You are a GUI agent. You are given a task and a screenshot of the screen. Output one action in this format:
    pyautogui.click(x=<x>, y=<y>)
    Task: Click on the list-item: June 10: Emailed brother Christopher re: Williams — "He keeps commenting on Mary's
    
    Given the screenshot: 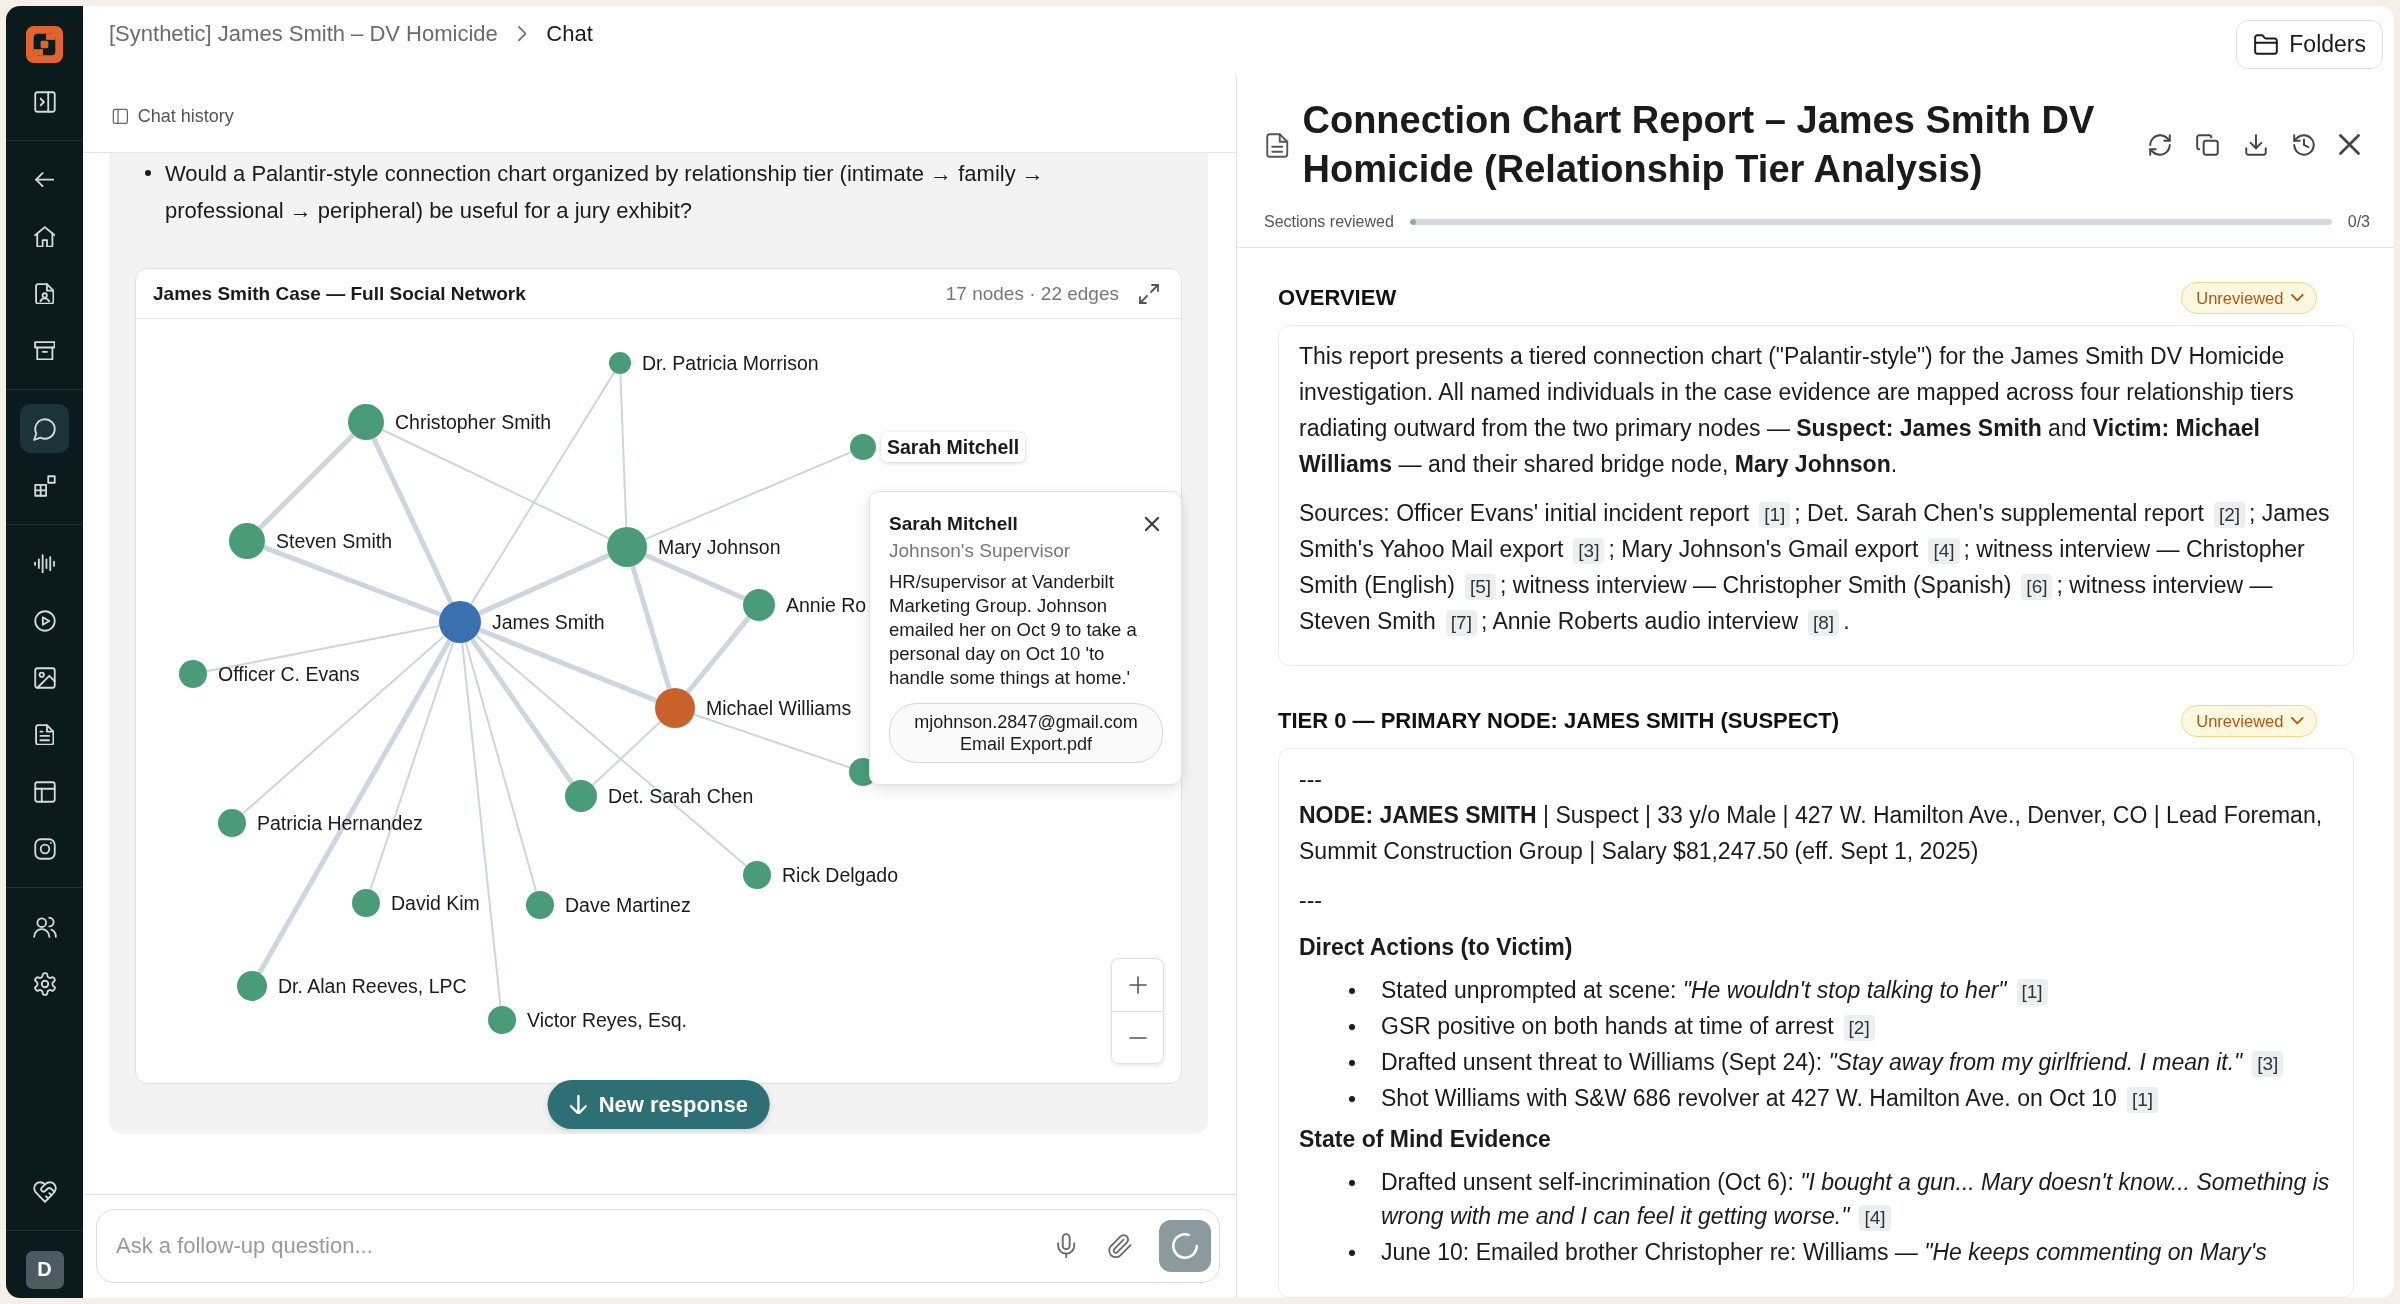 What is the action you would take?
    pyautogui.click(x=1824, y=1252)
    